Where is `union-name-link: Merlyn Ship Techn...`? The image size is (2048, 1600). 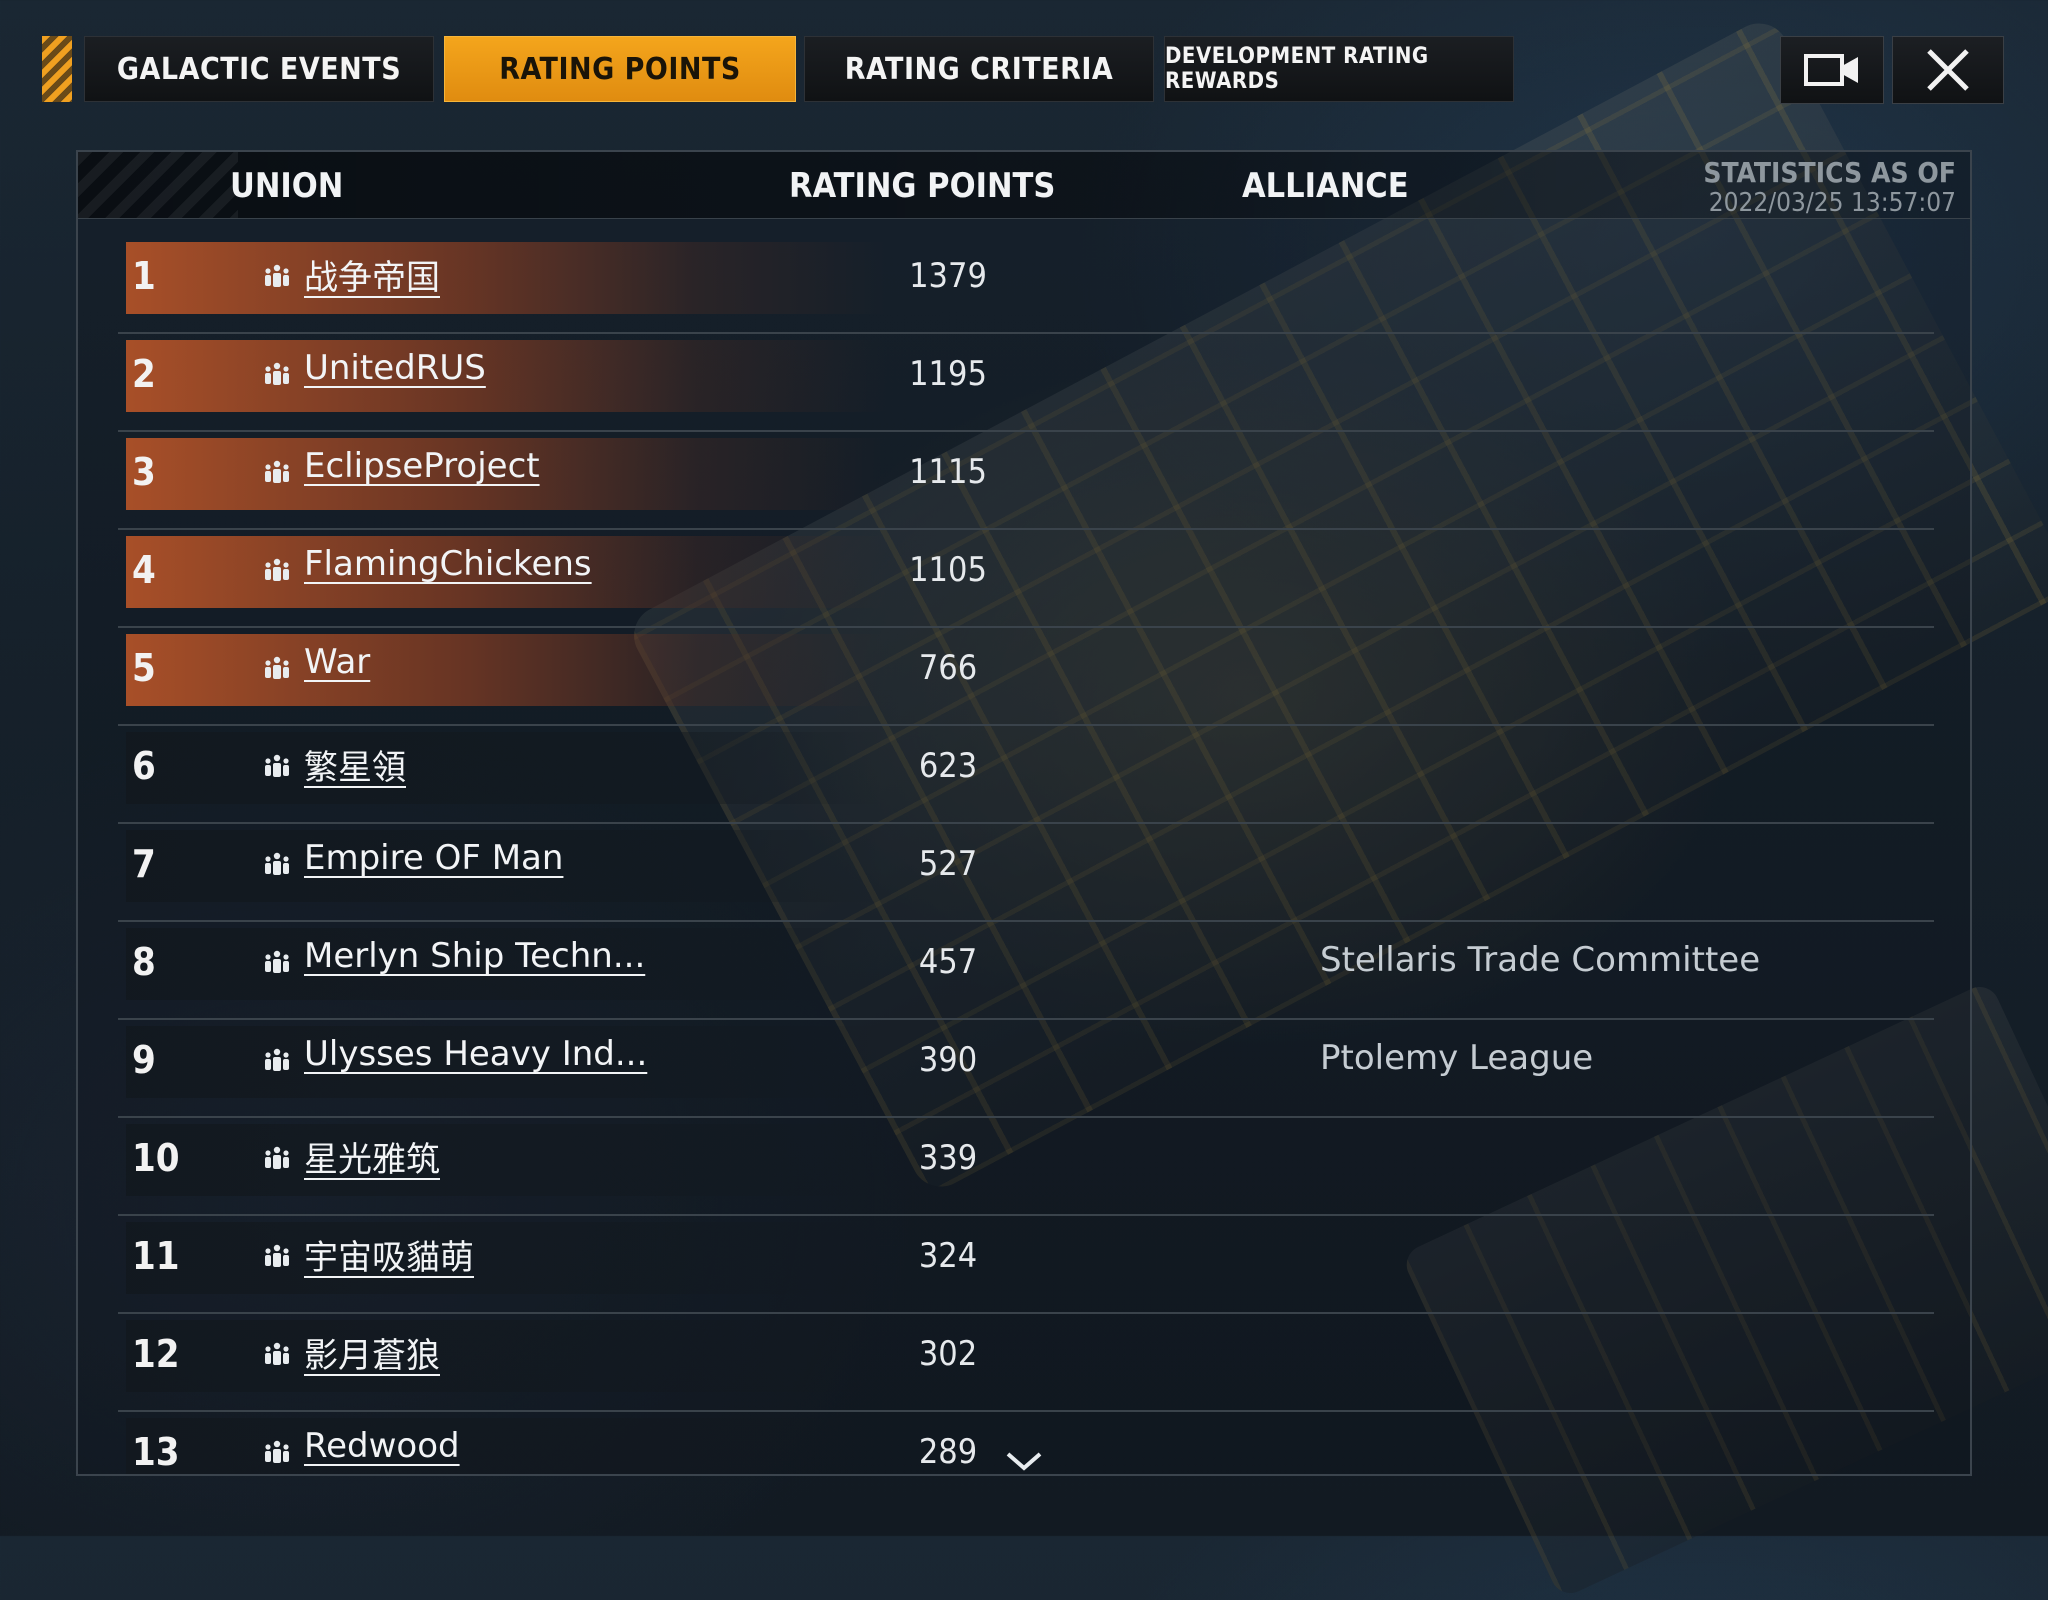
union-name-link: Merlyn Ship Techn... is located at coordinates (474, 956).